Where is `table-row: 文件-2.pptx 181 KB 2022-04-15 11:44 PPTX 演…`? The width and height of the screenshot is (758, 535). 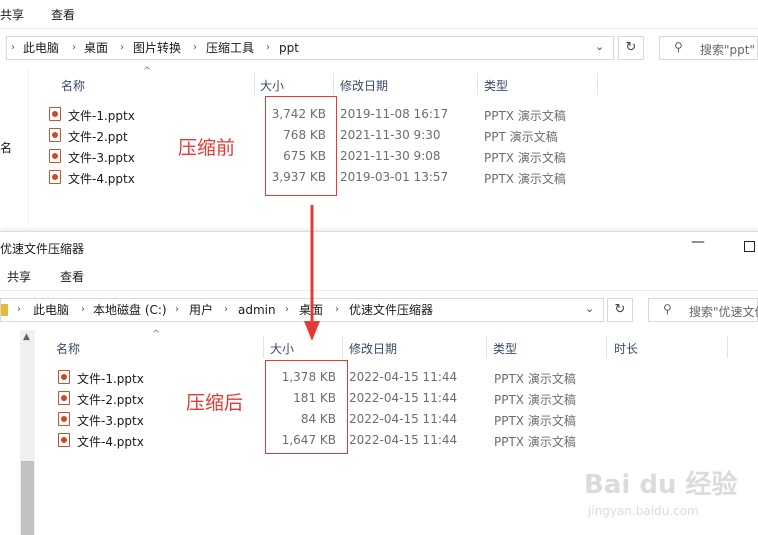 table-row: 文件-2.pptx 181 KB 2022-04-15 11:44 PPTX 演… is located at coordinates (379, 398).